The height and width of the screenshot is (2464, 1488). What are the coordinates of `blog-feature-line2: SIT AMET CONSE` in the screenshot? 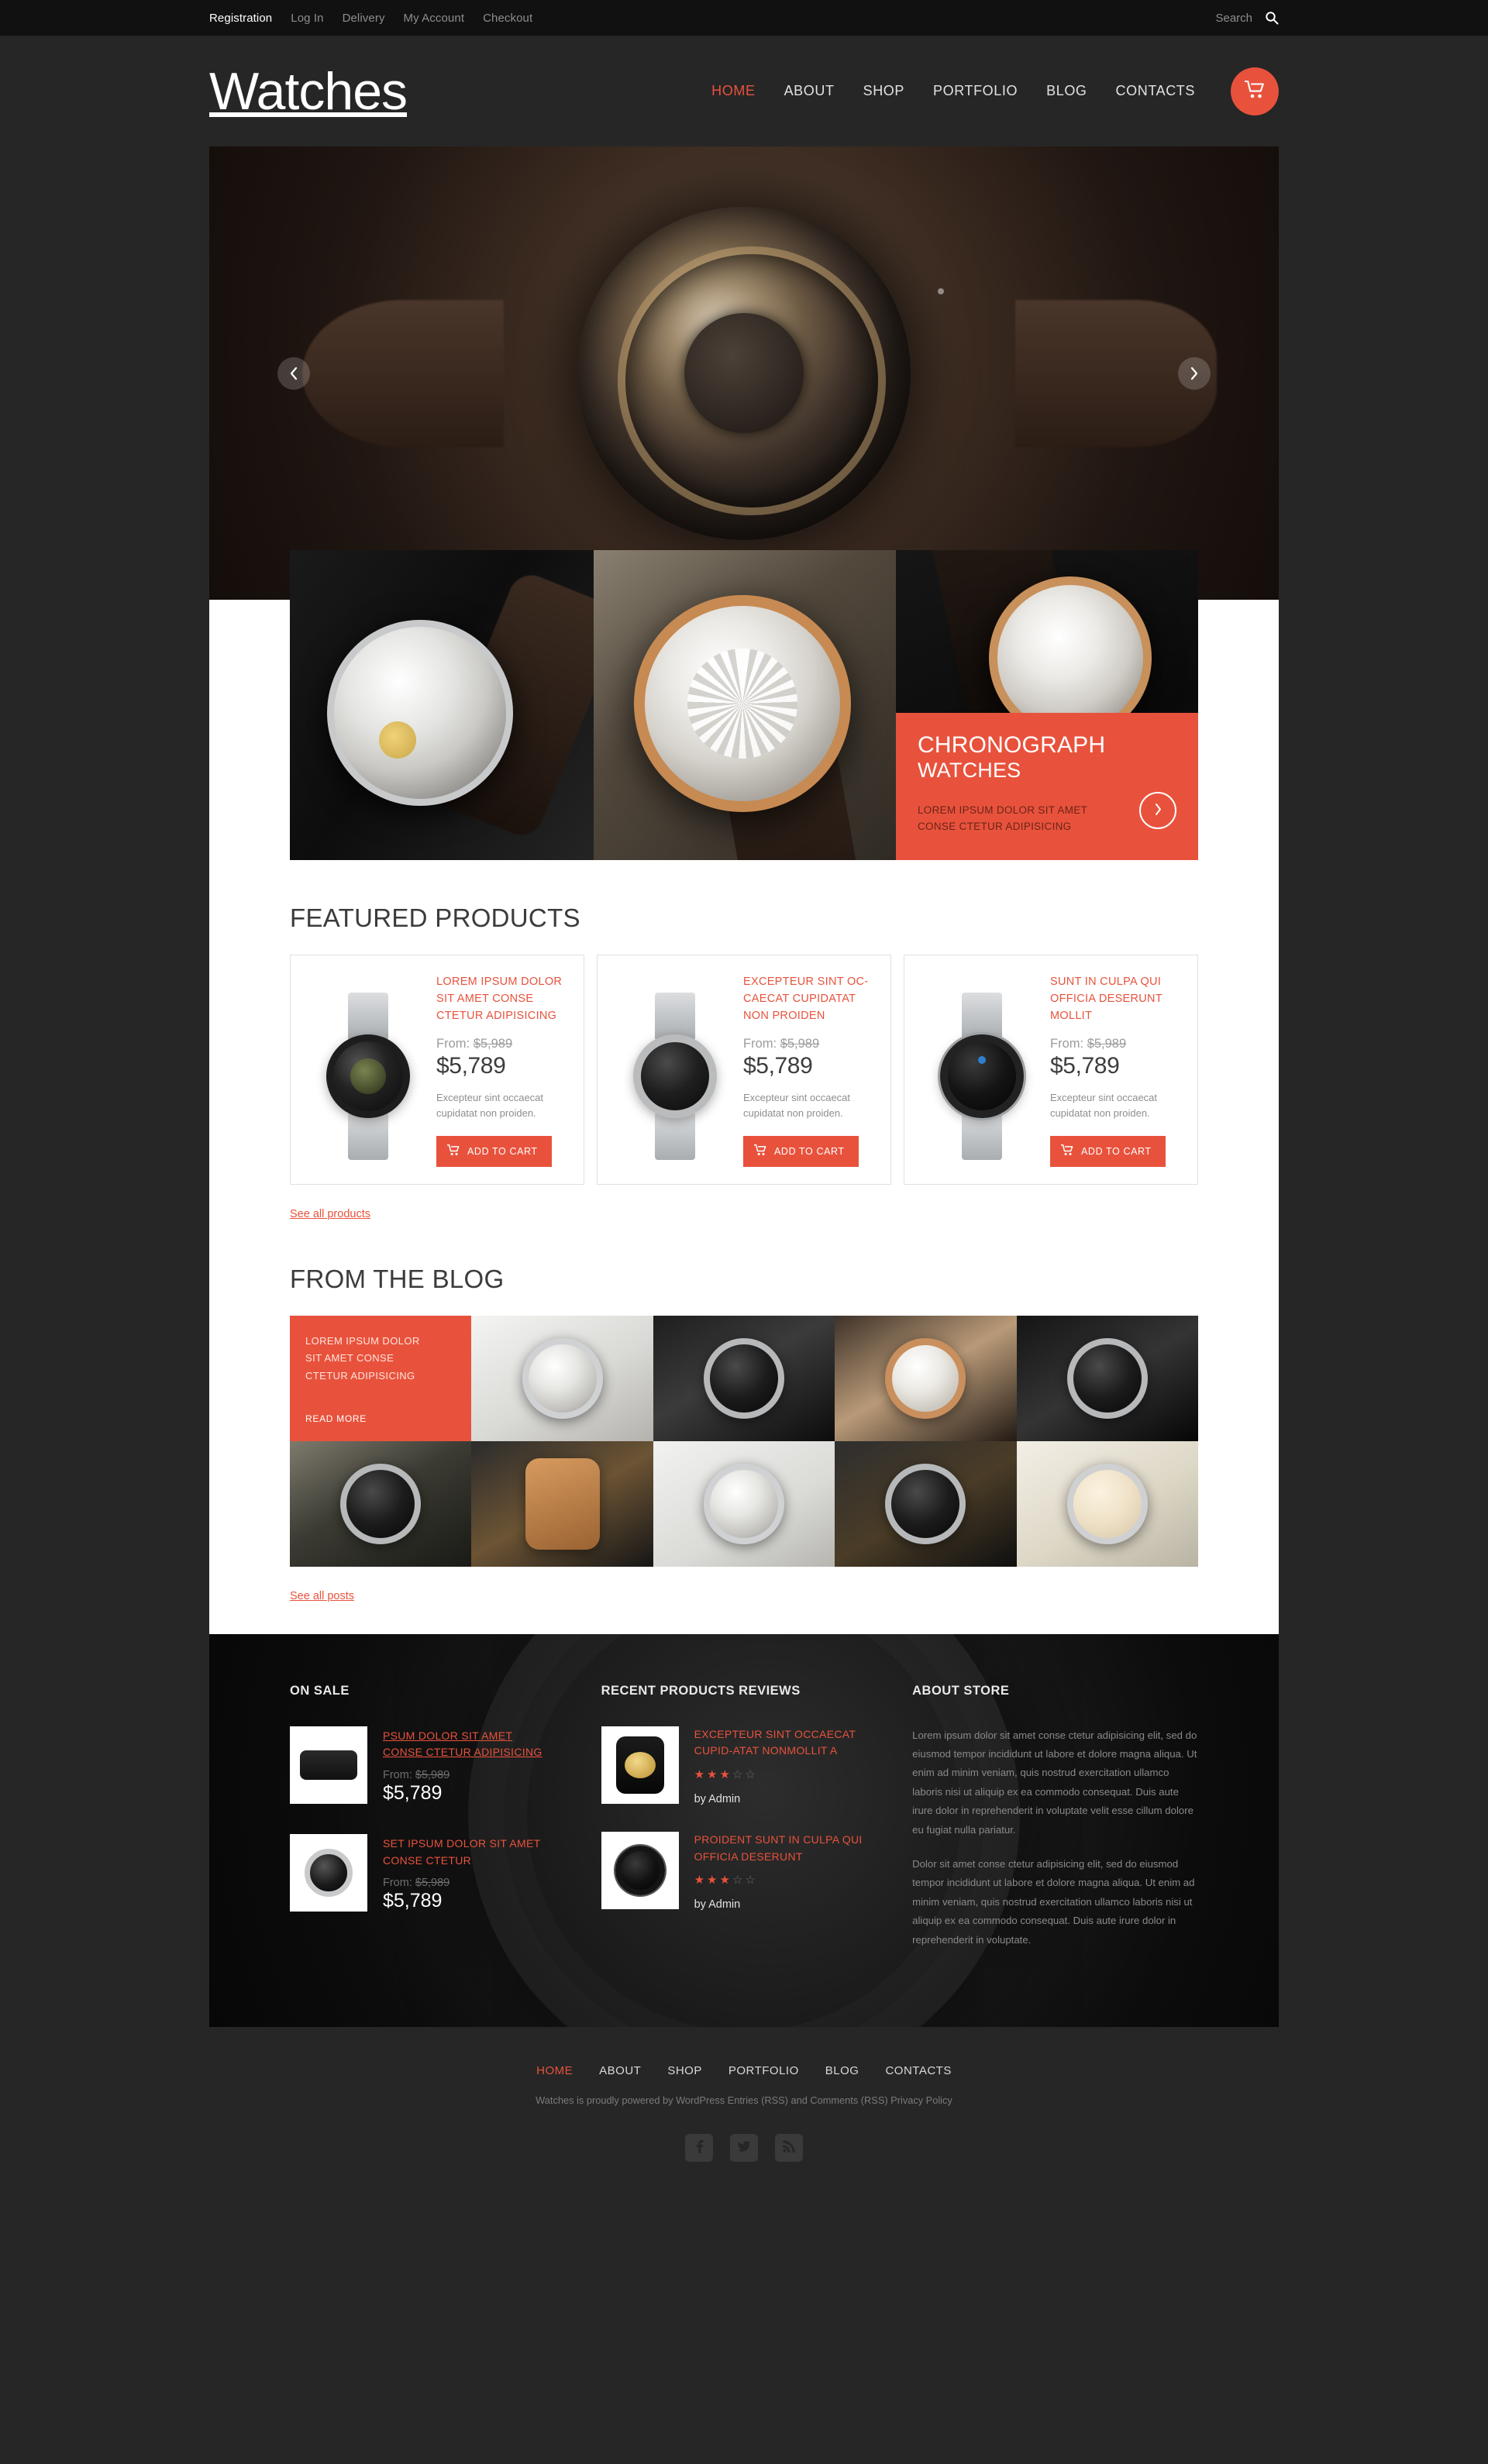 It's located at (349, 1358).